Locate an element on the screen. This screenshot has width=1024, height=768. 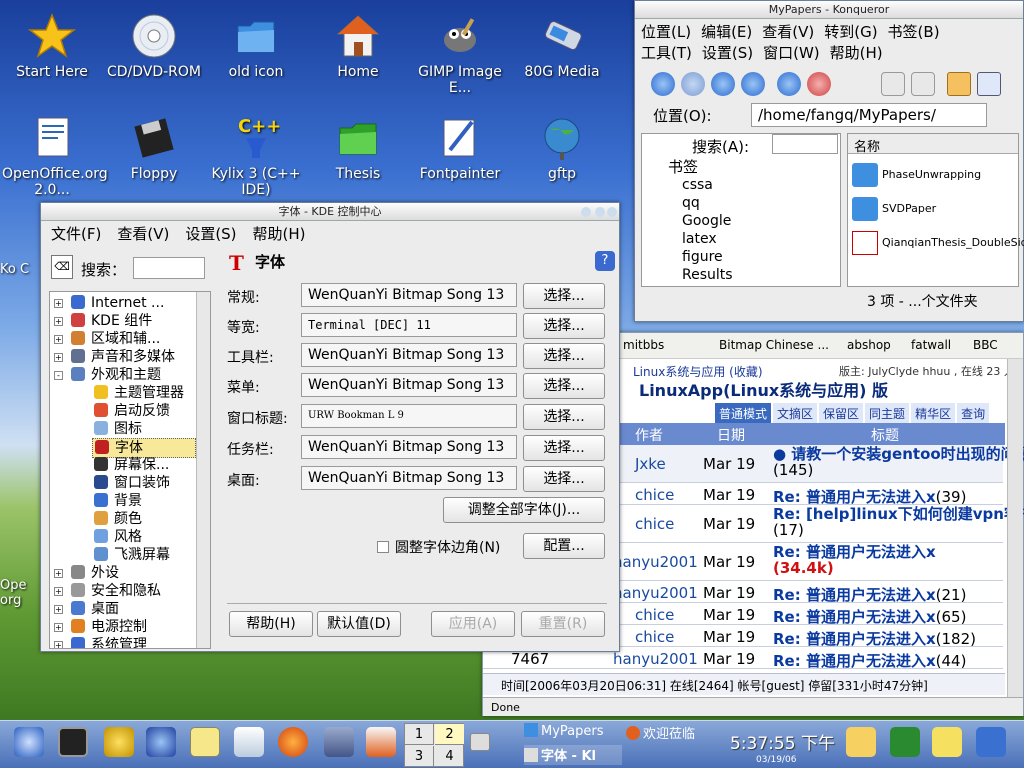
search-input is located at coordinates (169, 268).